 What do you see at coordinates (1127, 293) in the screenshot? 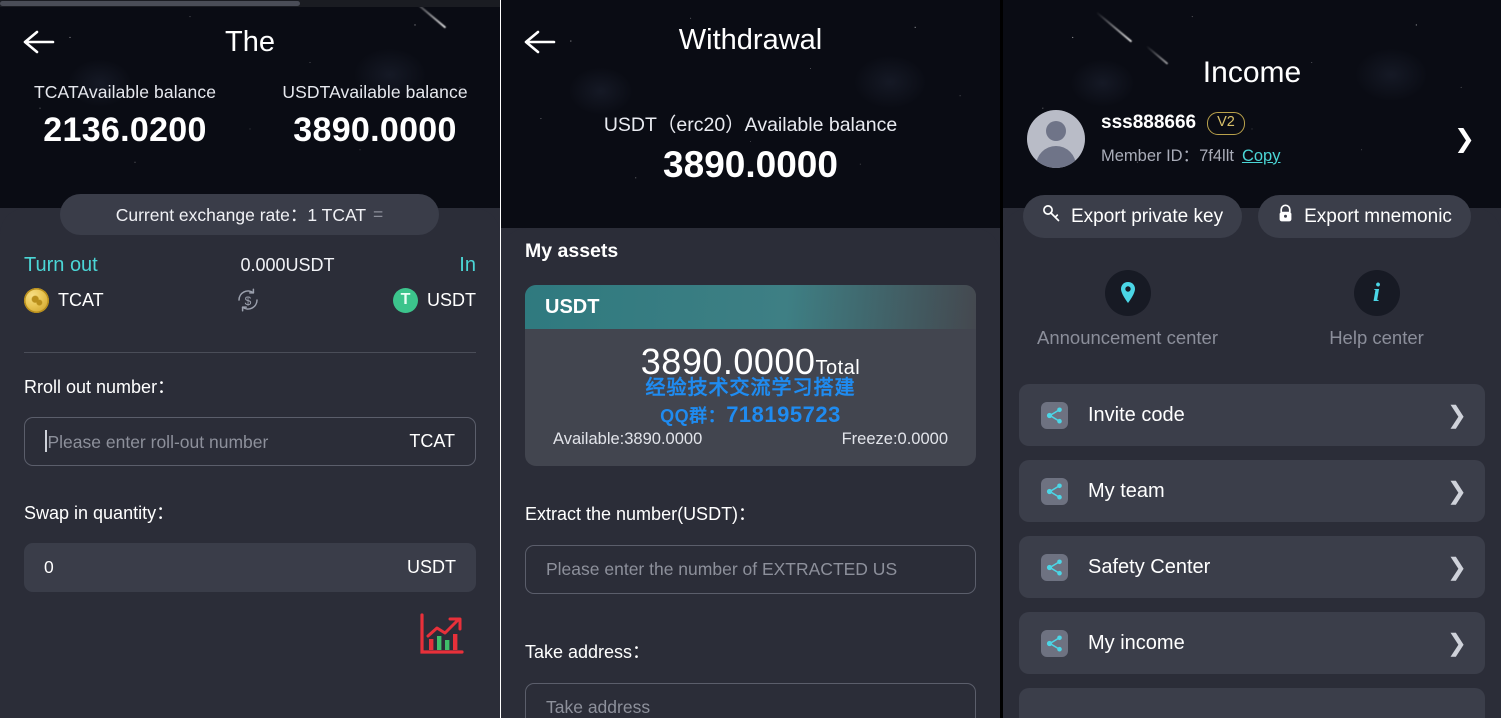
I see `location-pin-icon` at bounding box center [1127, 293].